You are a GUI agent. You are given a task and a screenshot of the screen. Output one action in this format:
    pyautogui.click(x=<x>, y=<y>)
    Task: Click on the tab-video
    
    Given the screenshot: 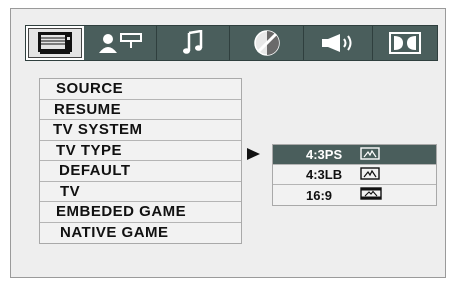 What is the action you would take?
    pyautogui.click(x=267, y=43)
    